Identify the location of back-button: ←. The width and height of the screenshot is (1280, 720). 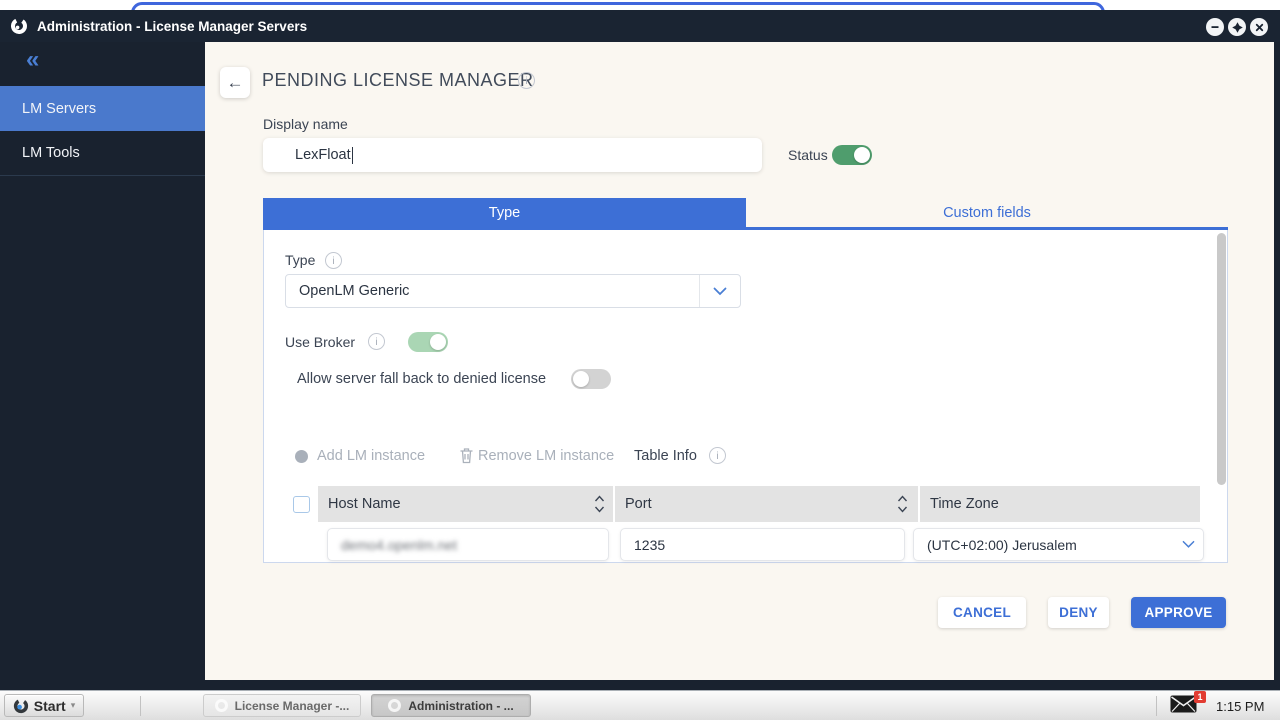
(235, 82).